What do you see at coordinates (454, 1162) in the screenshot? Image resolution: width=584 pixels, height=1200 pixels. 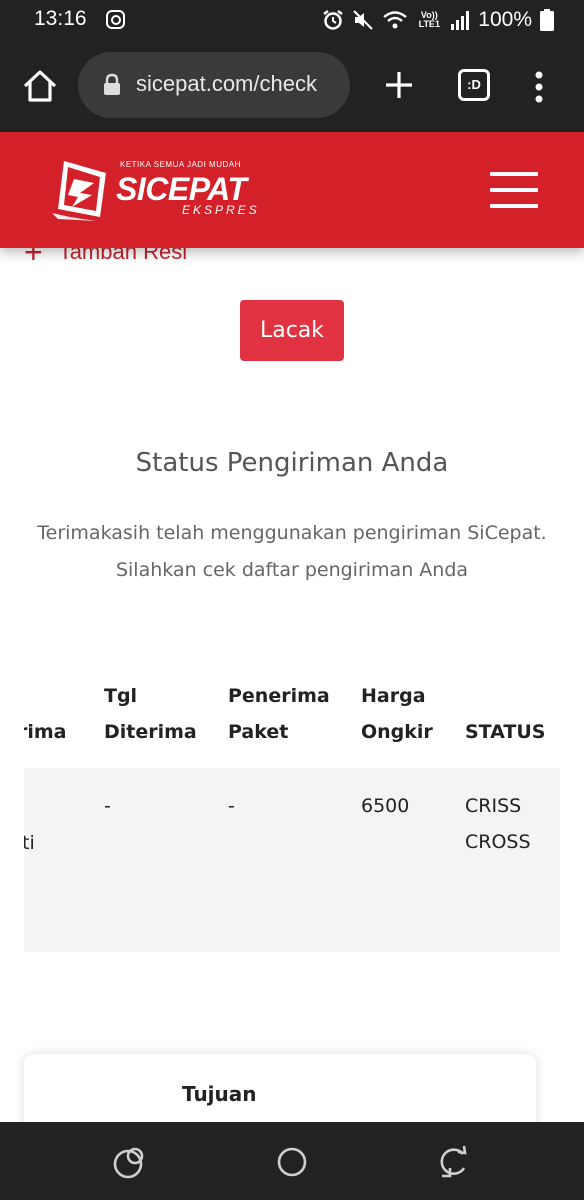 I see `rotate-icon` at bounding box center [454, 1162].